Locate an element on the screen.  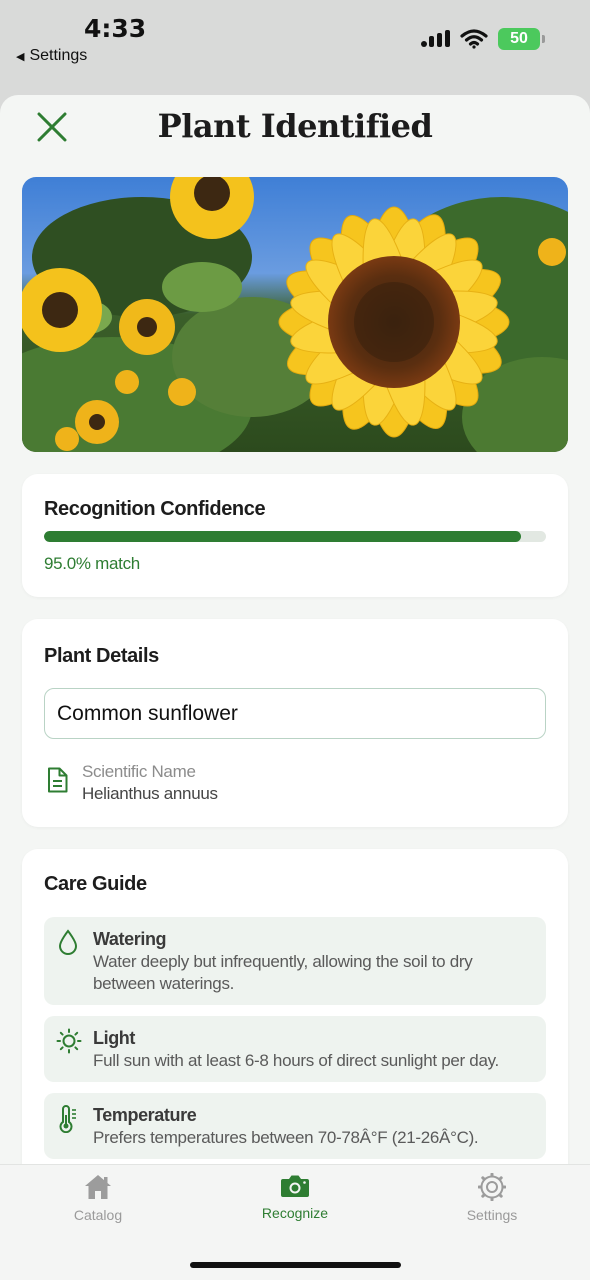
status-time: 4:33 is located at coordinates (115, 28).